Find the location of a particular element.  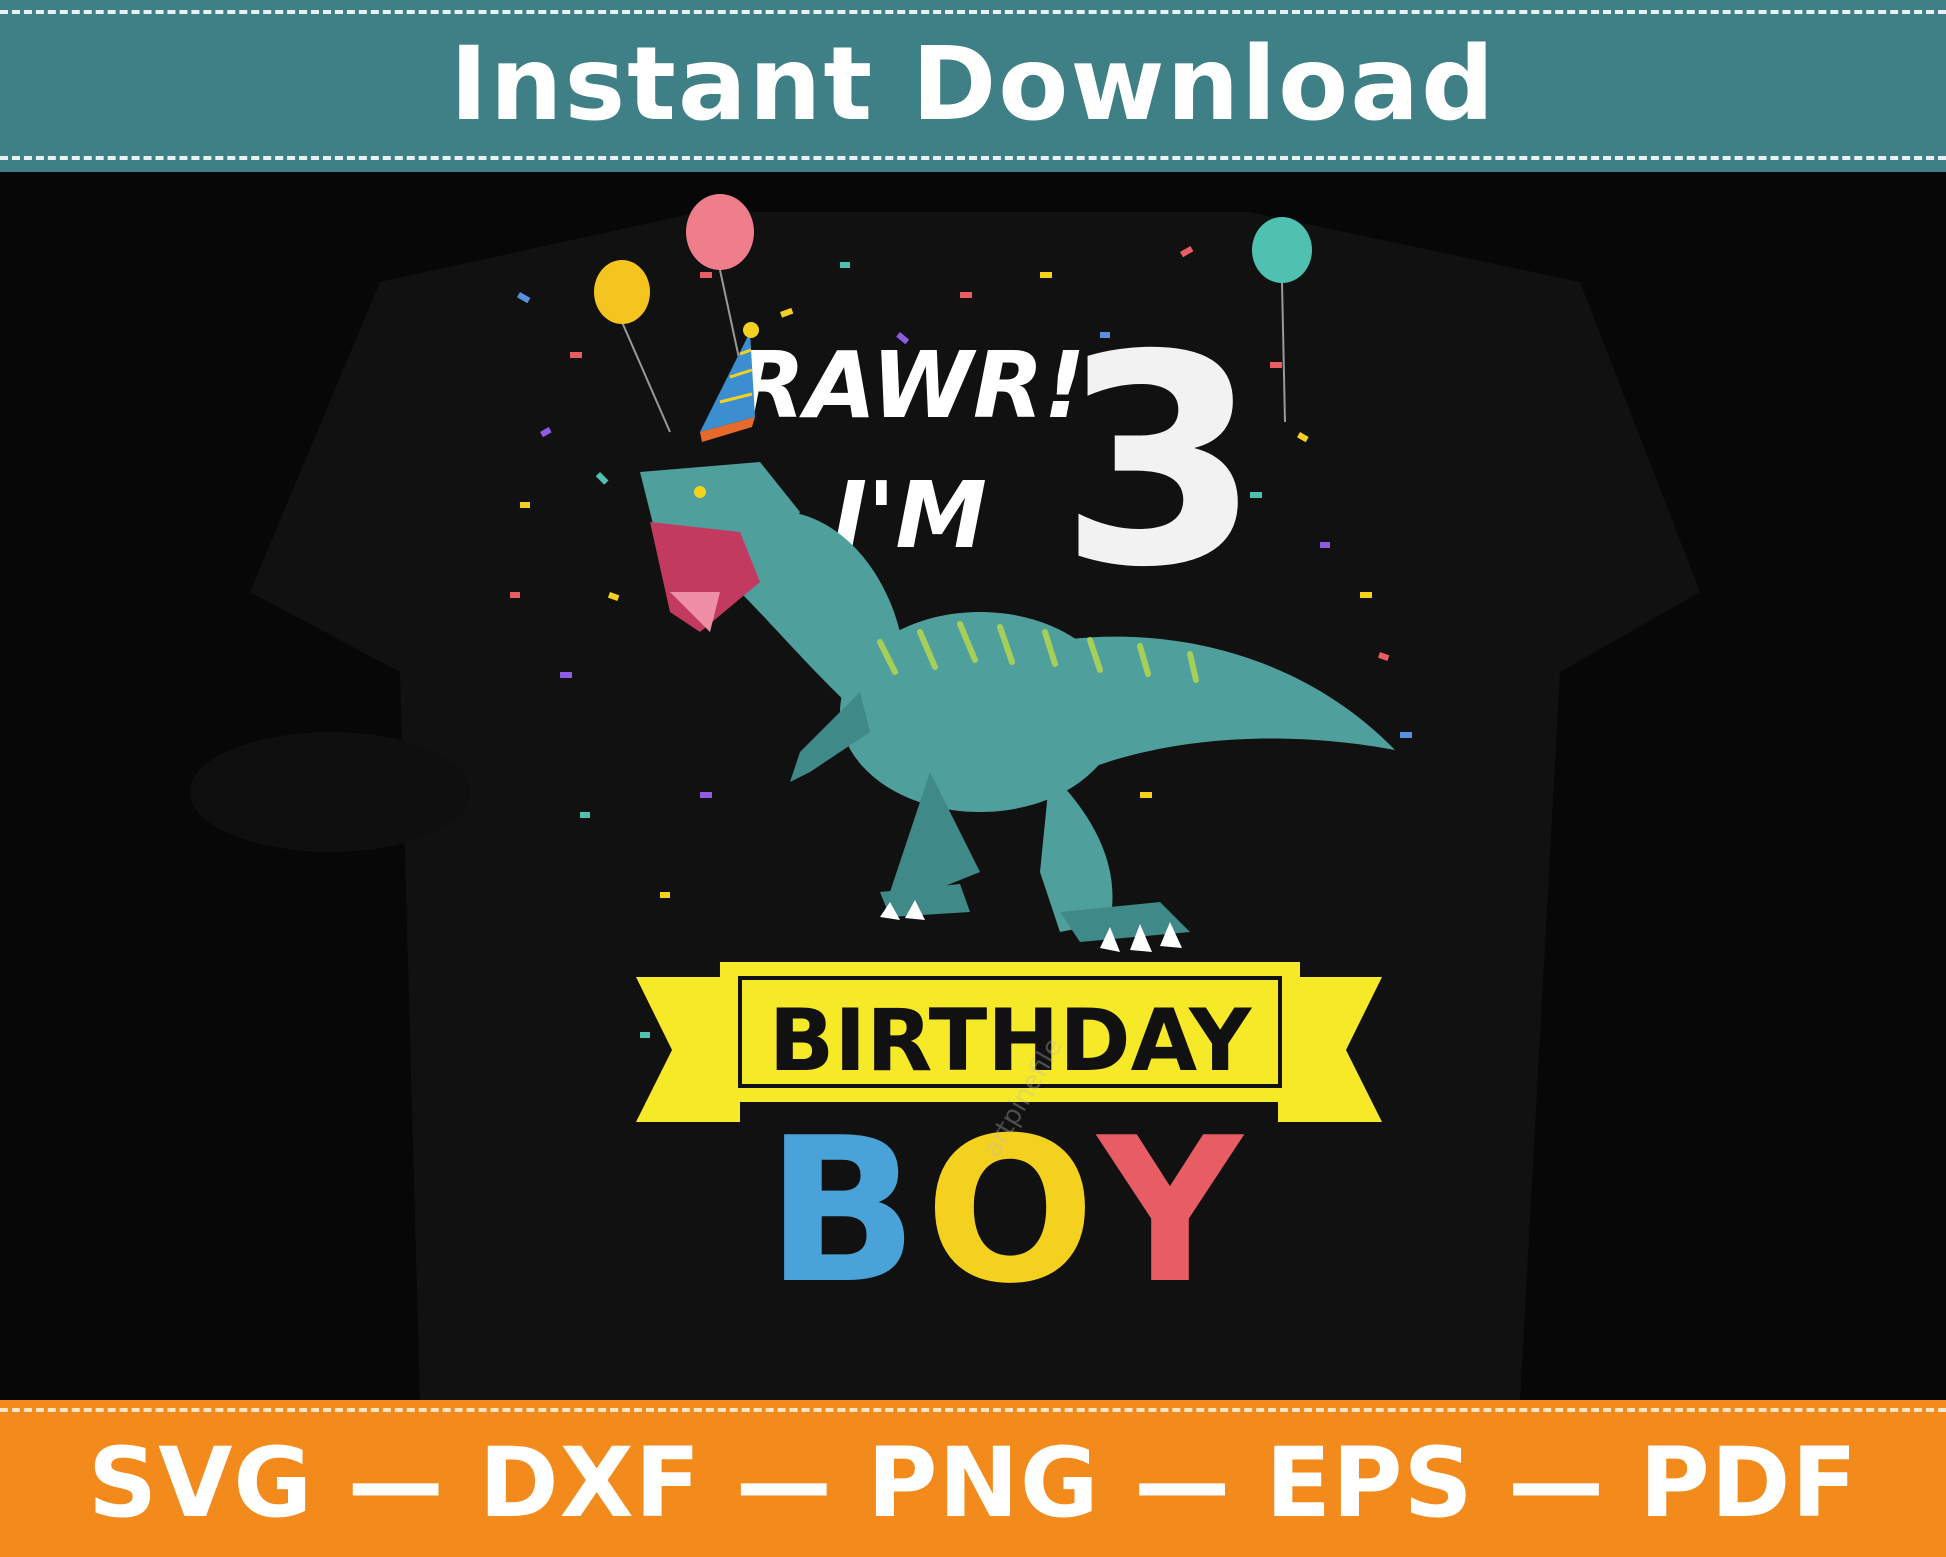

top-banner: Instant Download is located at coordinates (973, 86).